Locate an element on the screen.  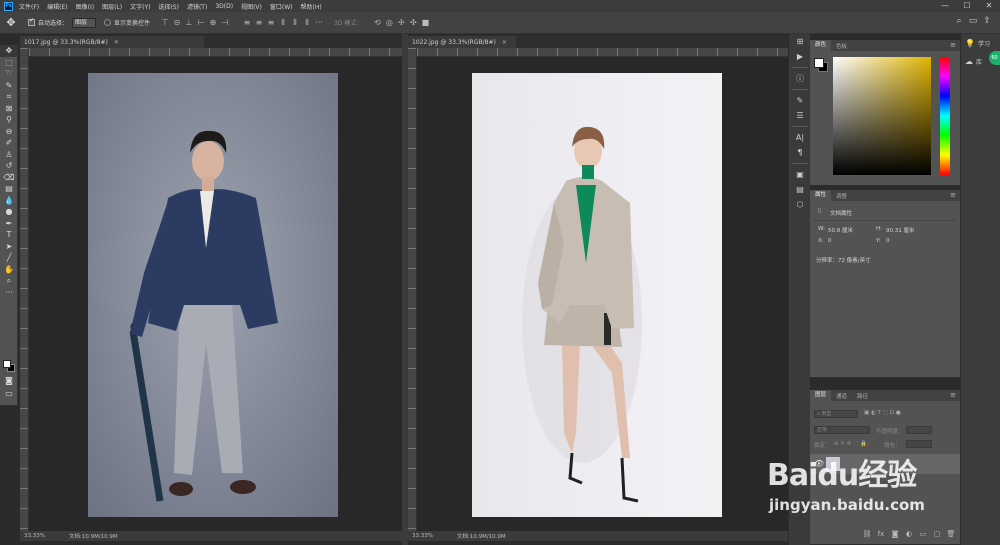
brush-settings-icon: ✎ is located at coordinates (800, 100).